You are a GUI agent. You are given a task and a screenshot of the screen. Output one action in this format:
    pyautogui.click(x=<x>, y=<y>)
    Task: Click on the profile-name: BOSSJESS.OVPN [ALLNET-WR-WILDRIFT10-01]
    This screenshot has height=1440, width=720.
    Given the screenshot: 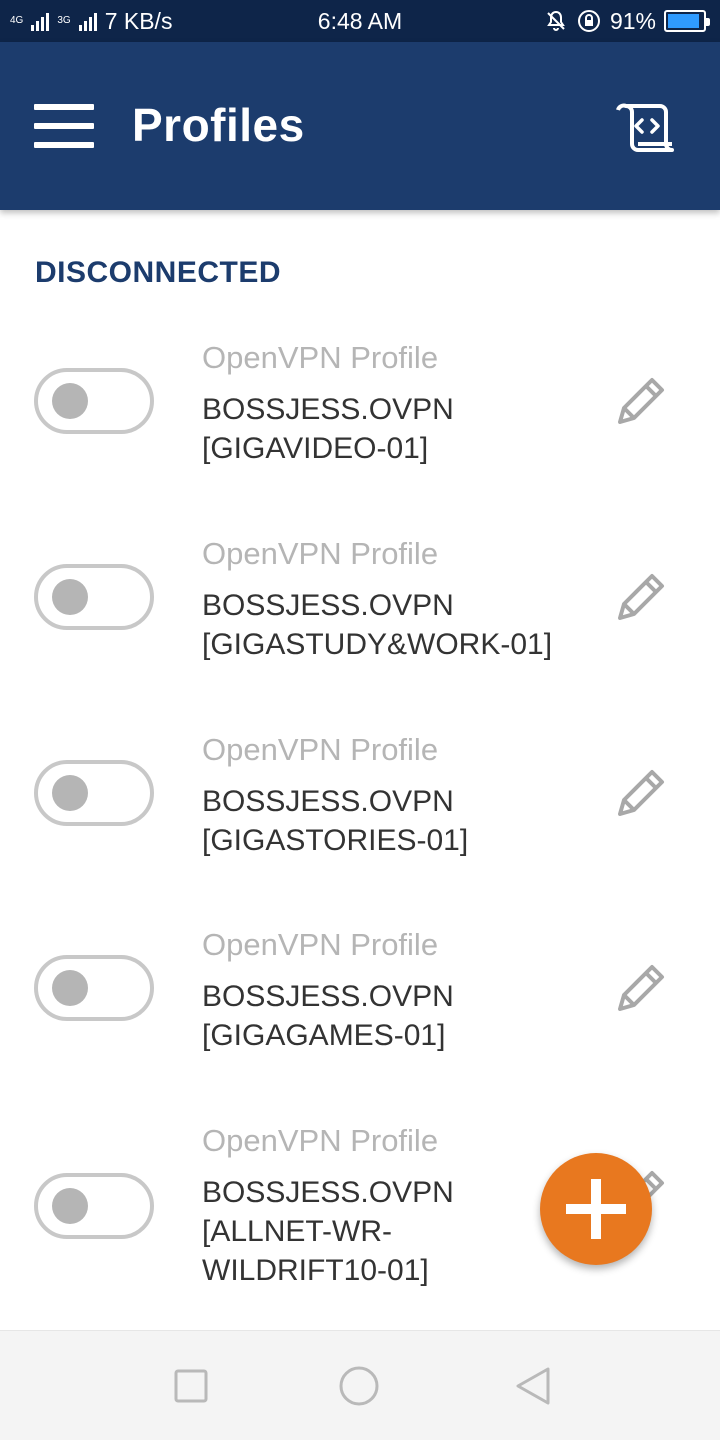 What is the action you would take?
    pyautogui.click(x=337, y=1231)
    